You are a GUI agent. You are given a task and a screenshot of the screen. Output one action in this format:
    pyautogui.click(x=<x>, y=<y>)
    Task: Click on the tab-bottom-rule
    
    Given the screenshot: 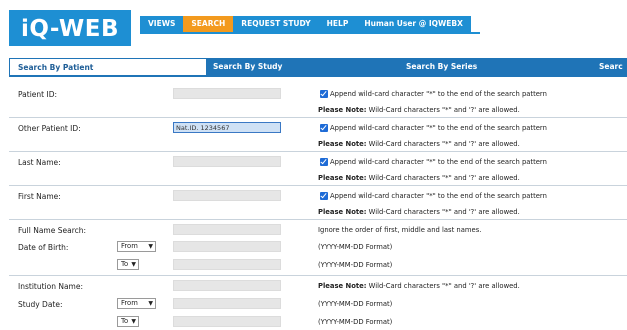 What is the action you would take?
    pyautogui.click(x=318, y=76)
    